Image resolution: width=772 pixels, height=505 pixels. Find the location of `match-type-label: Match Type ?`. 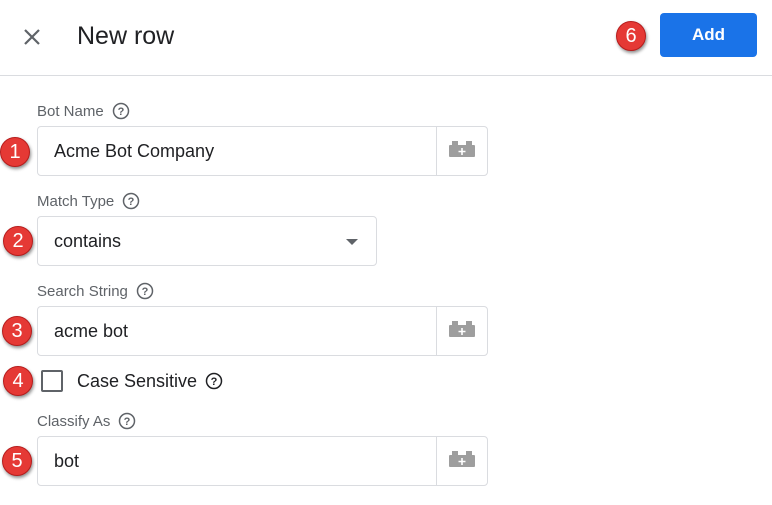

match-type-label: Match Type ? is located at coordinates (88, 201).